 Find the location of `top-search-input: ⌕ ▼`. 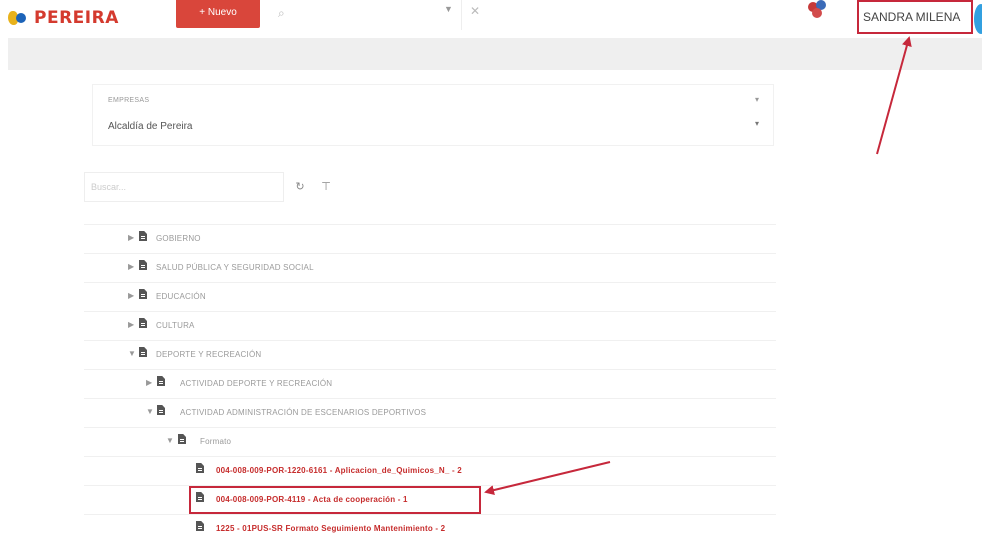

top-search-input: ⌕ ▼ is located at coordinates (365, 15).